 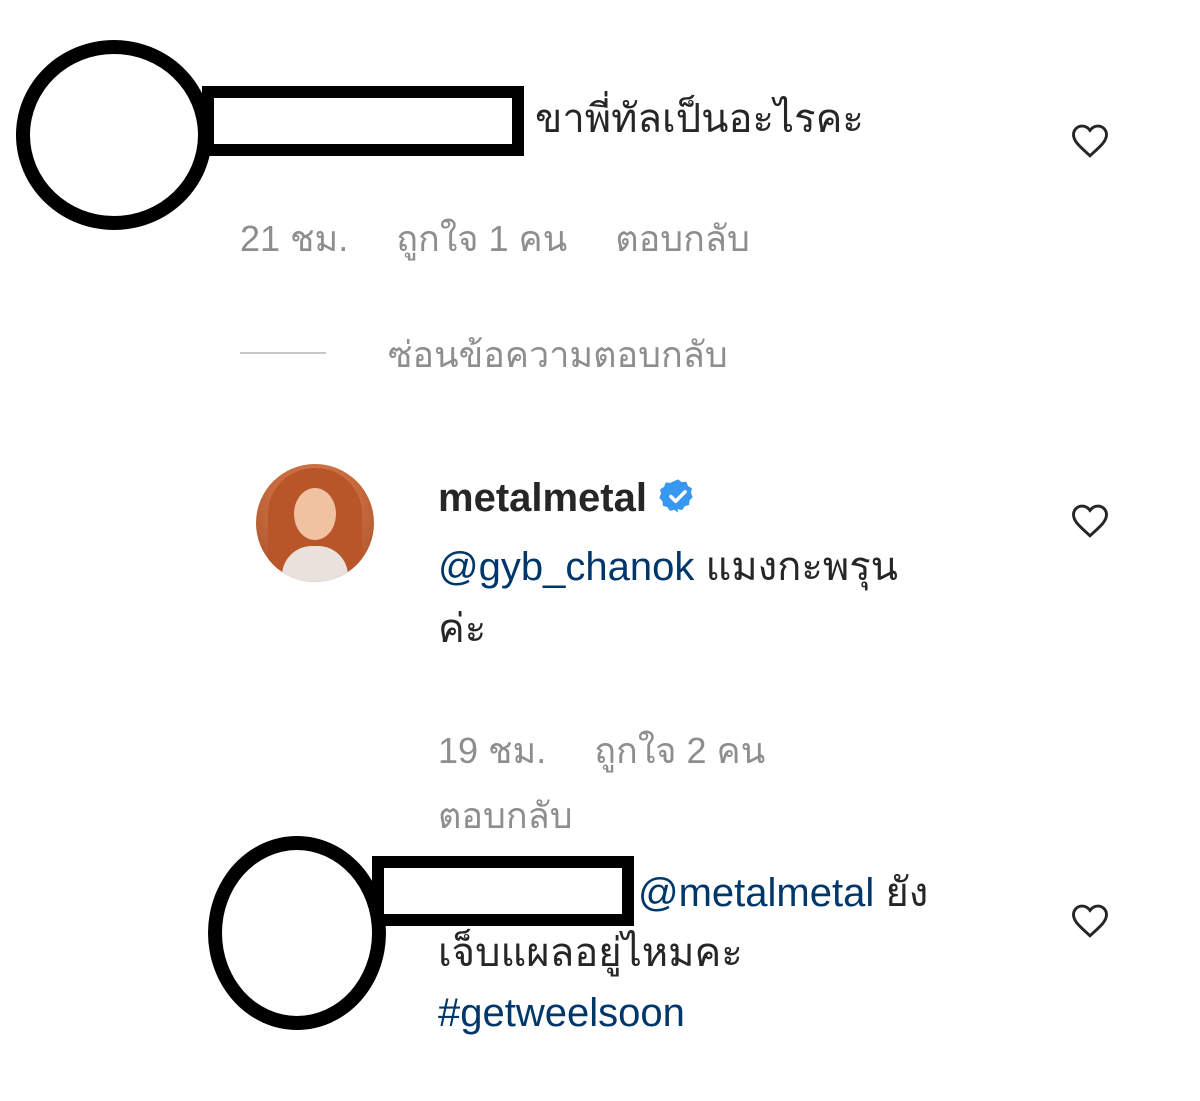 I want to click on reply-1-username: metalmetal, so click(x=542, y=498).